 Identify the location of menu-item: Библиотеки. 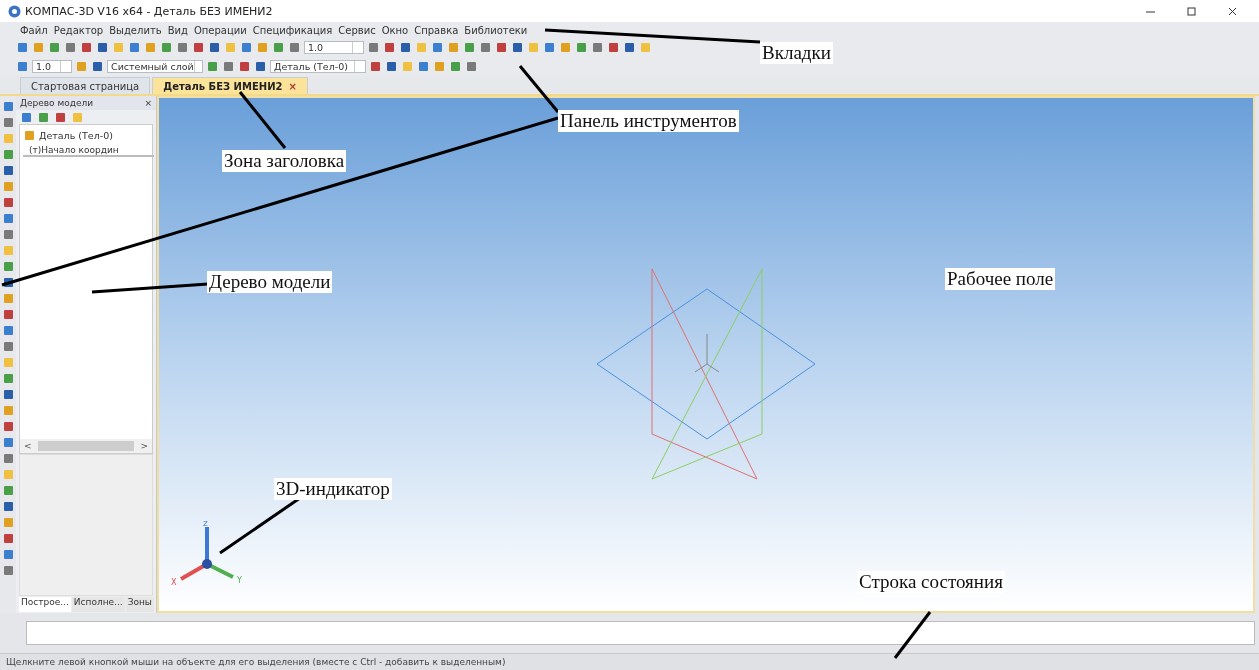
(496, 30).